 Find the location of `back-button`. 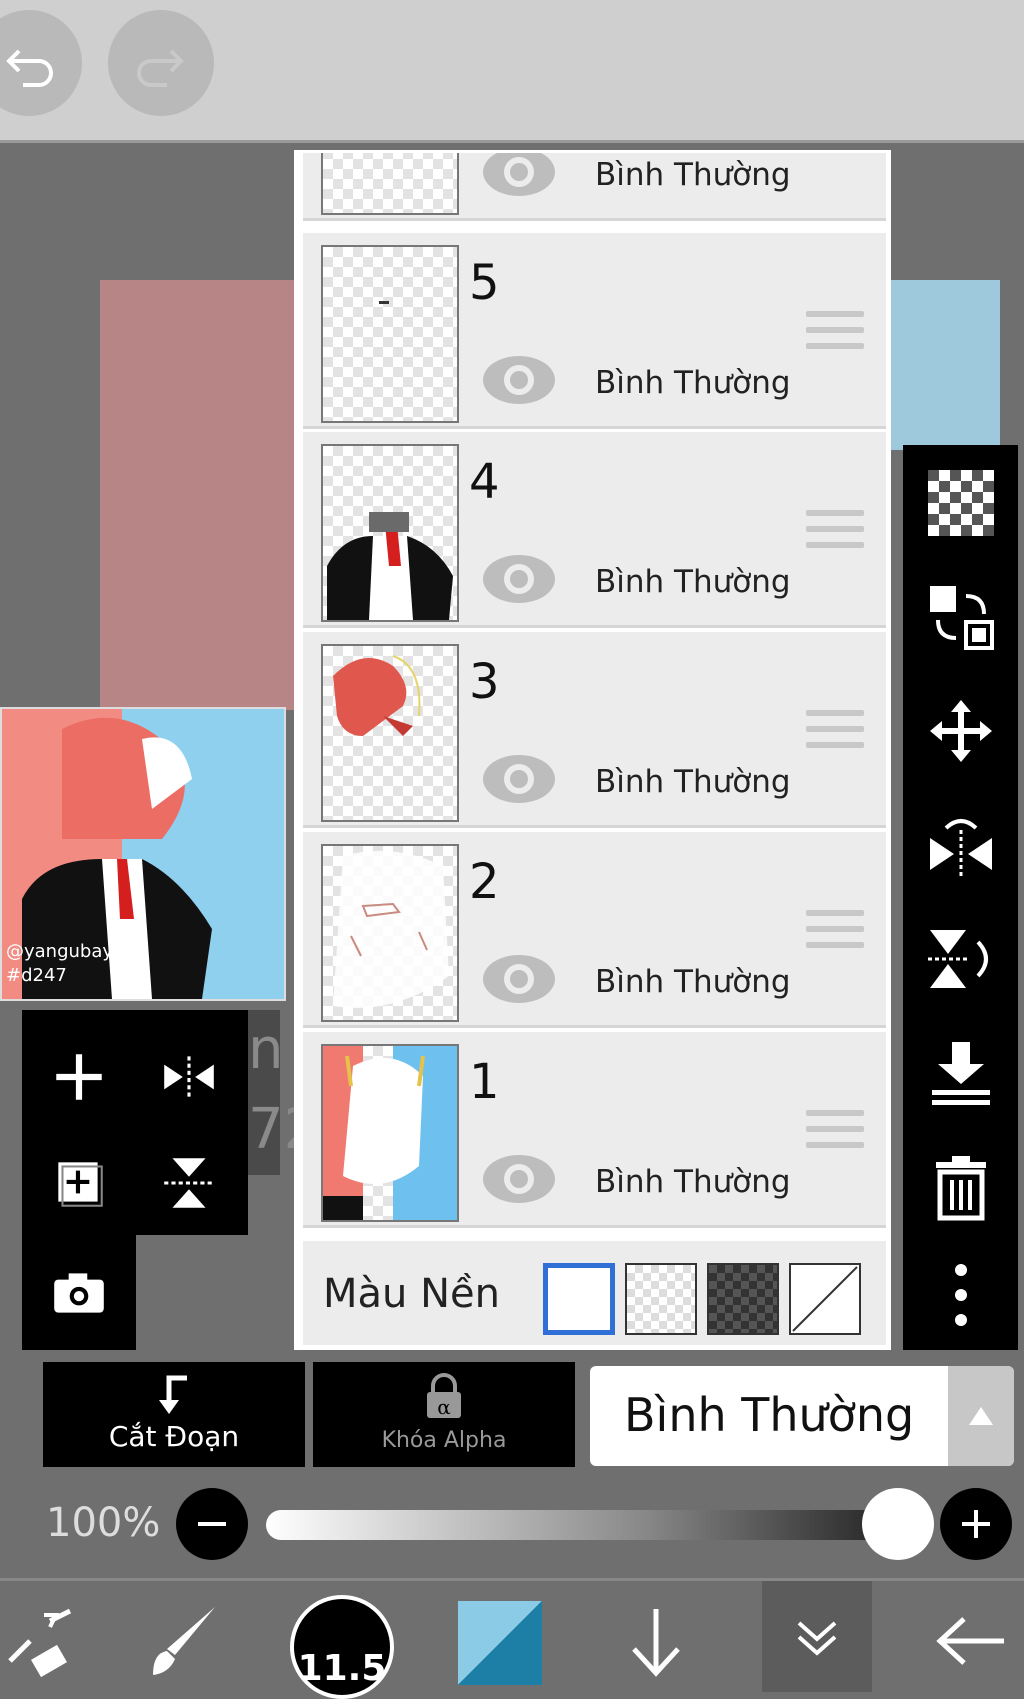

back-button is located at coordinates (970, 1641).